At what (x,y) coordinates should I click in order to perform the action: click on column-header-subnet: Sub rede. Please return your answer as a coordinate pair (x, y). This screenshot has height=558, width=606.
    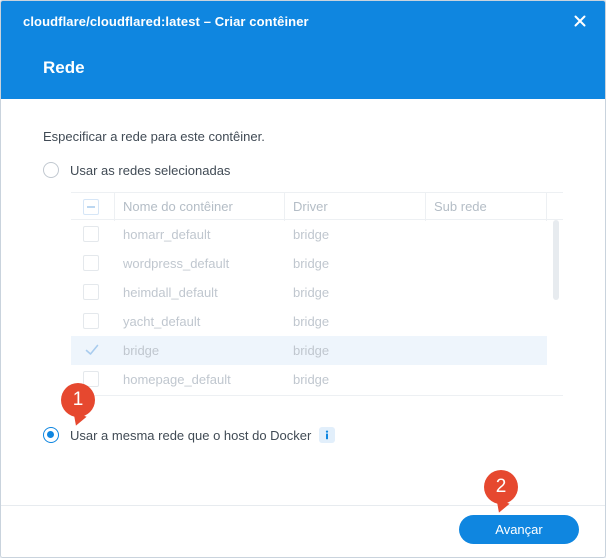
    Looking at the image, I should click on (486, 207).